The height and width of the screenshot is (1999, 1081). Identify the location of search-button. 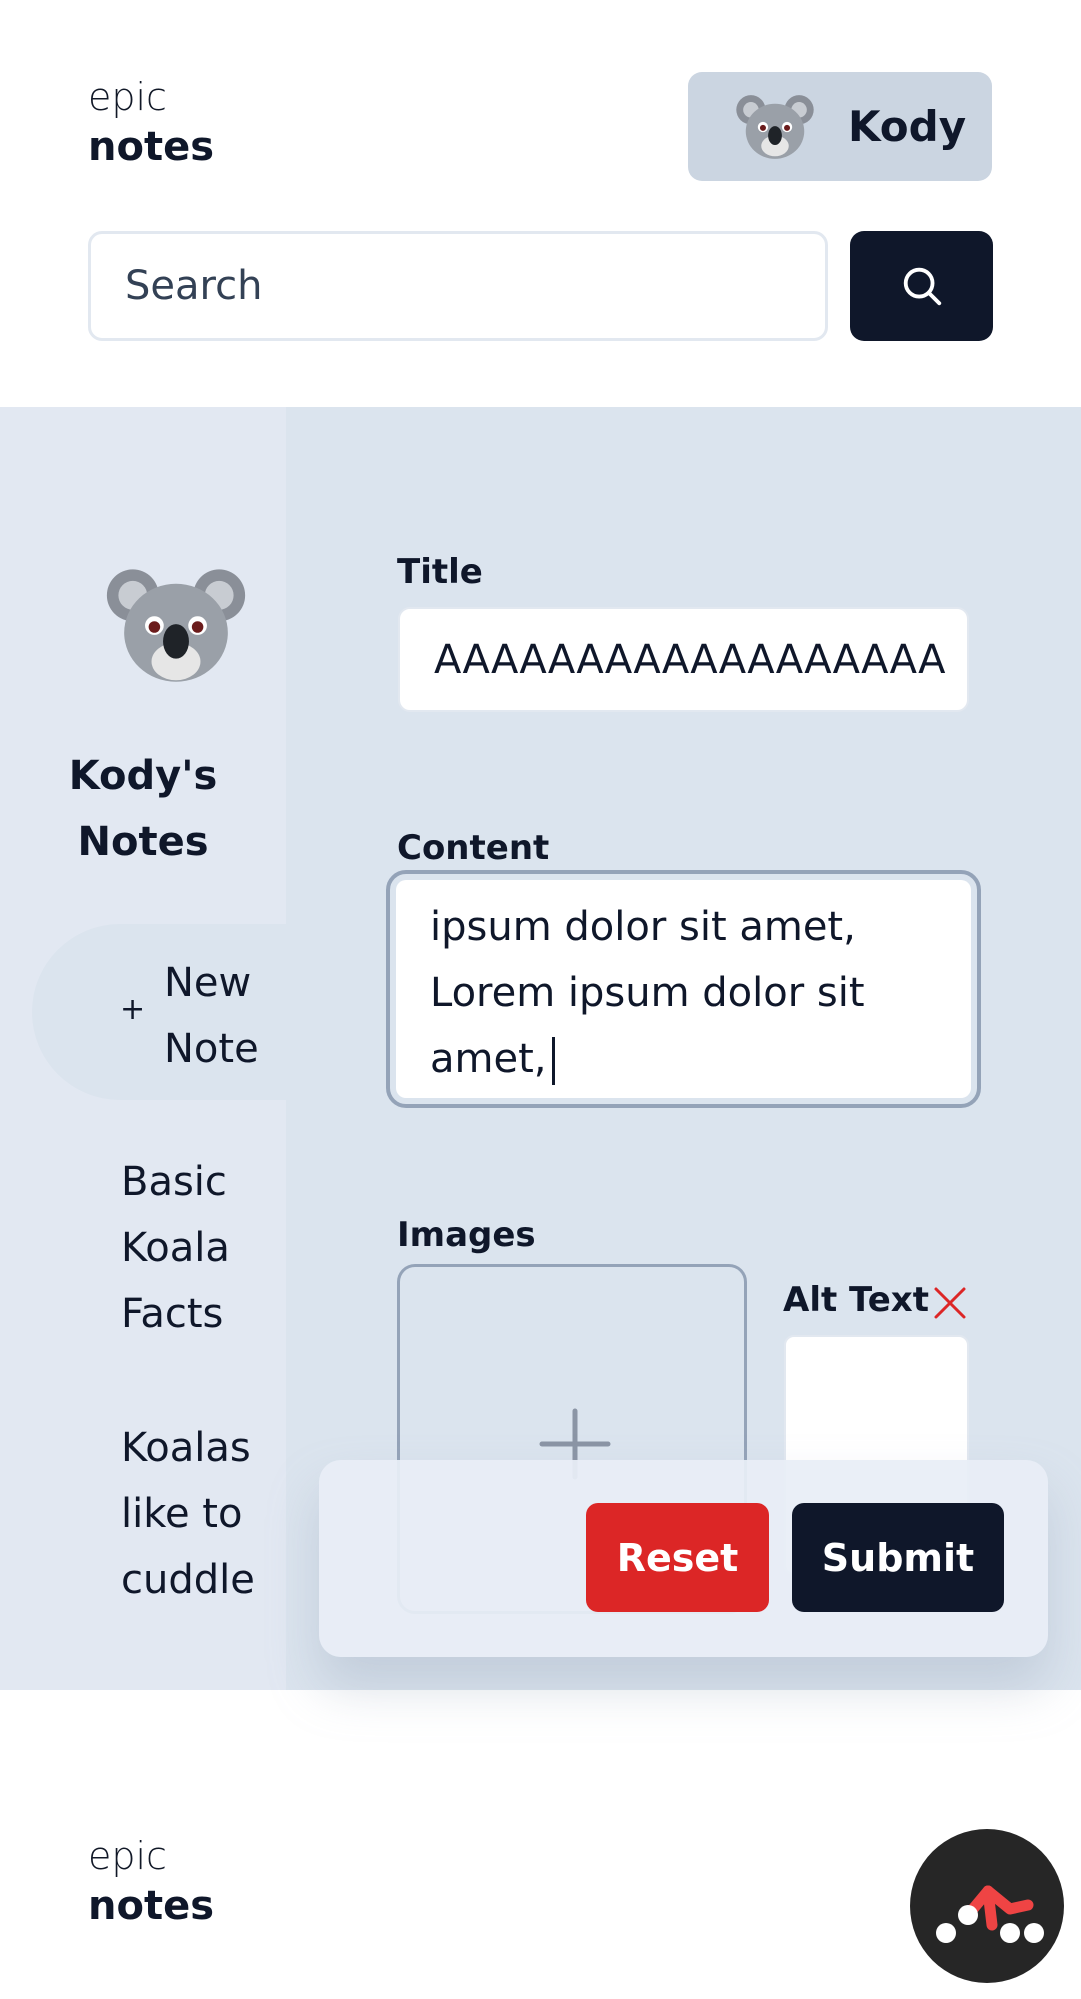
(921, 286).